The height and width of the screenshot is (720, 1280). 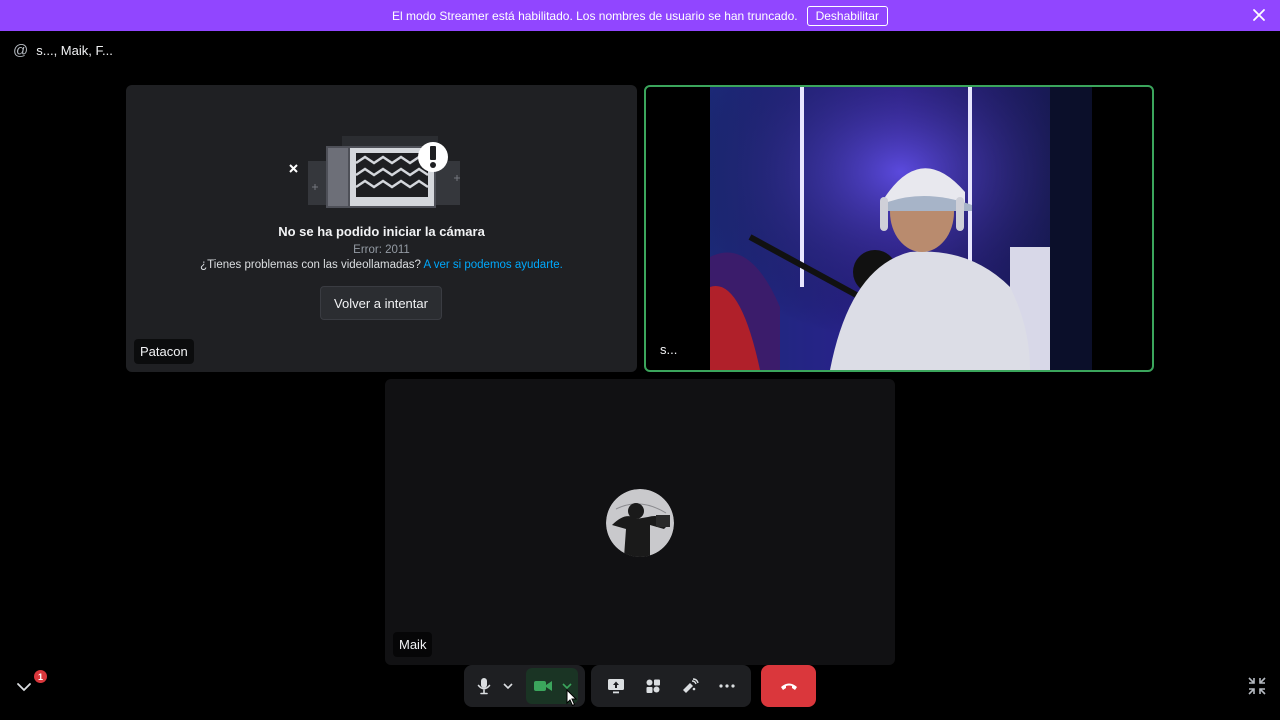 I want to click on webcam-video-frame, so click(x=901, y=228).